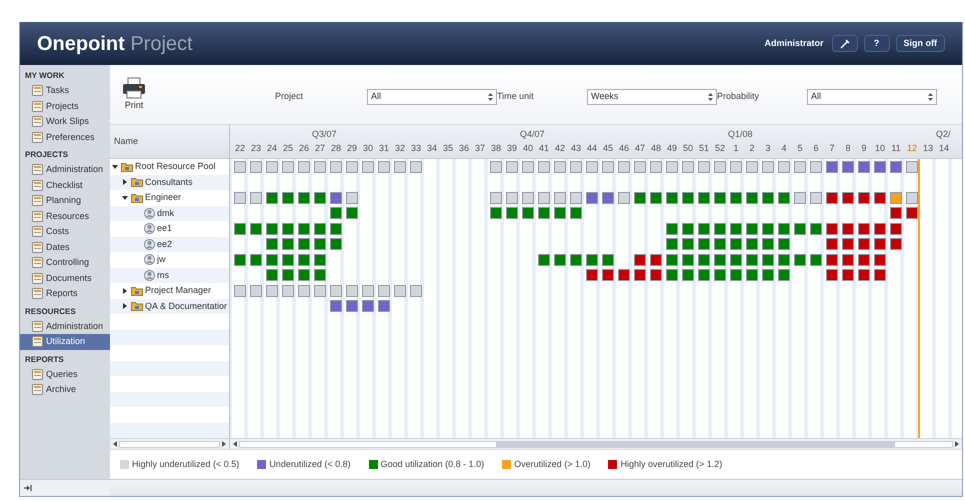  I want to click on filter-label: Time unit, so click(516, 97).